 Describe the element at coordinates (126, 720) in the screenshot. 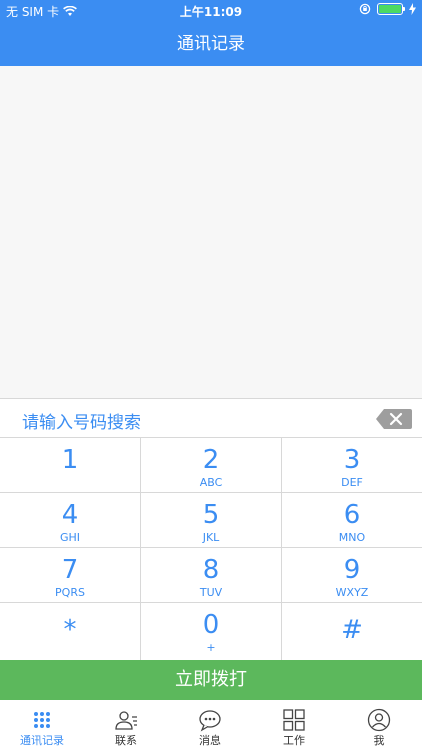

I see `contacts-icon` at that location.